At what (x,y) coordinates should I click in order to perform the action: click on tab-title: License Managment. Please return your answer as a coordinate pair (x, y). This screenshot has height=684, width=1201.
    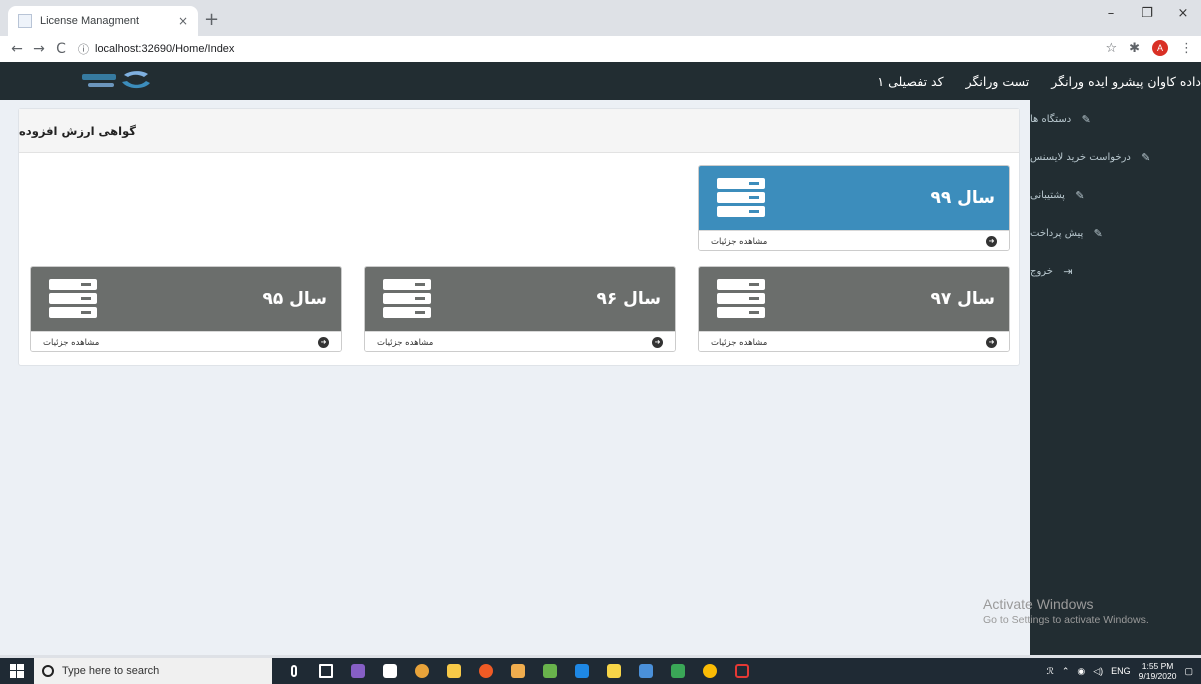
    Looking at the image, I should click on (90, 21).